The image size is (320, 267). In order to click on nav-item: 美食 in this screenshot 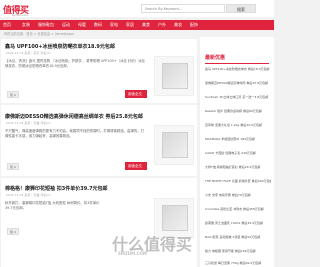, I will do `click(146, 25)`.